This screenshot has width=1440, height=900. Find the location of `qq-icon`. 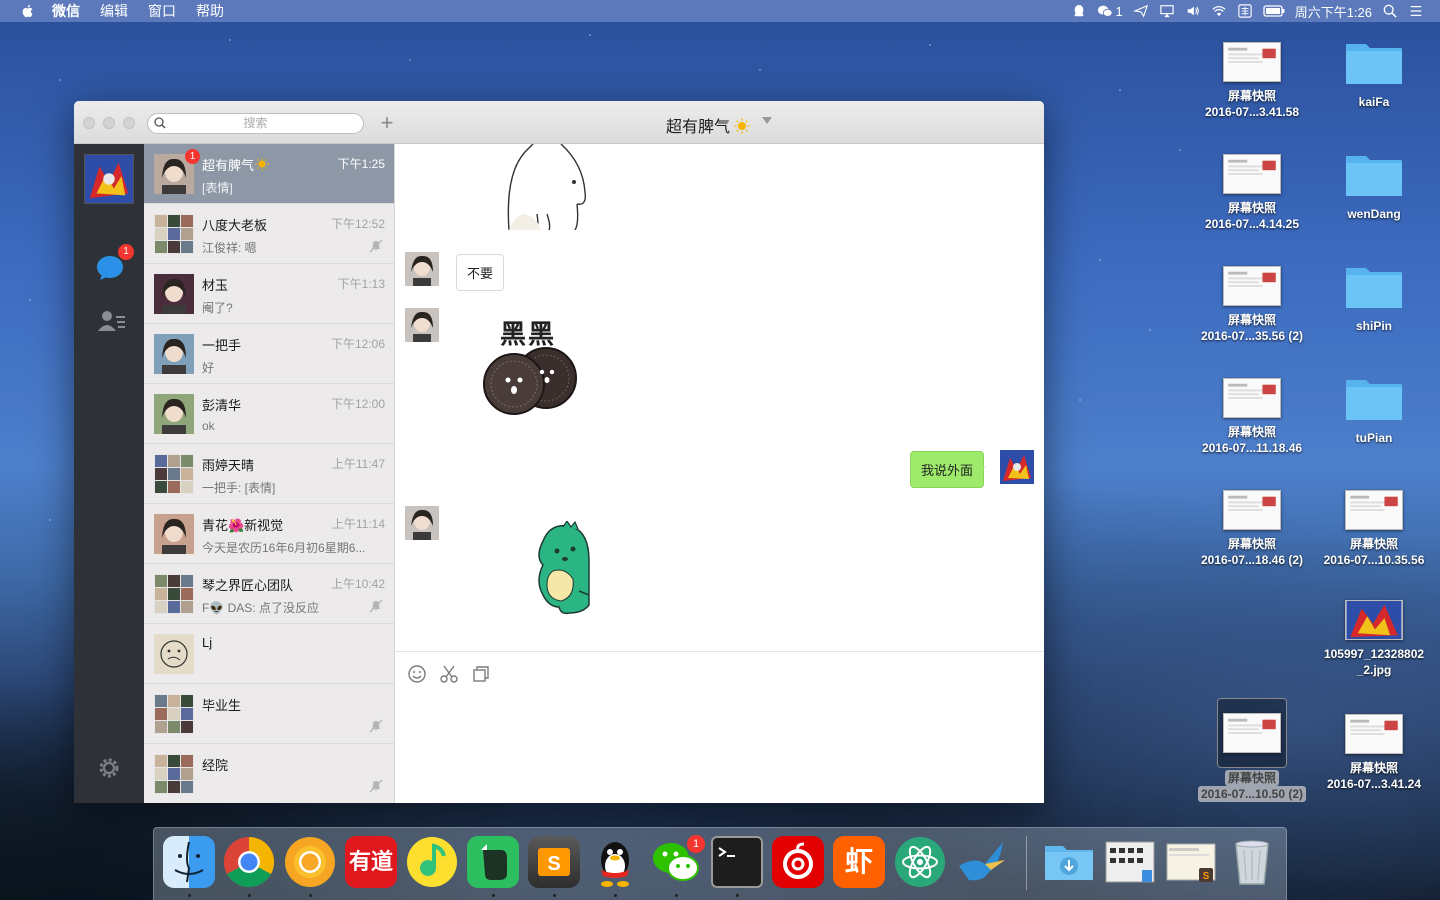

qq-icon is located at coordinates (615, 862).